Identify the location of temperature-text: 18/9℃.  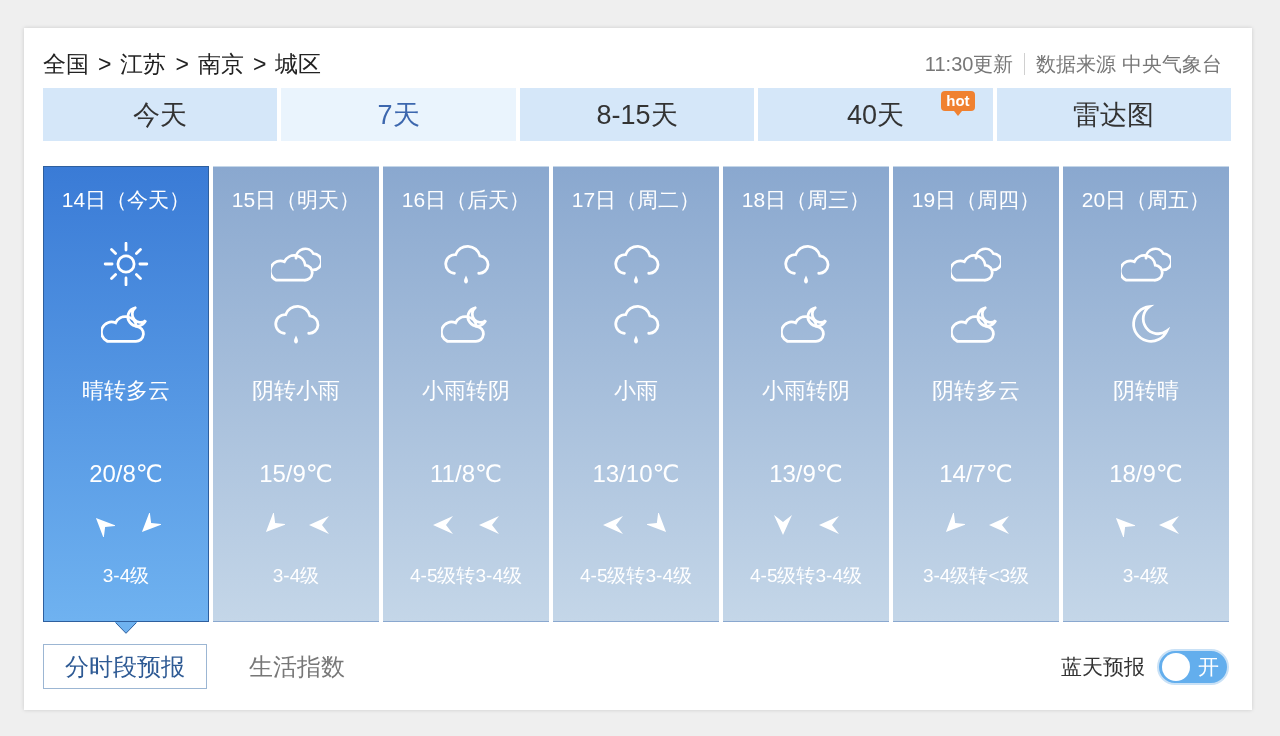
(1146, 474).